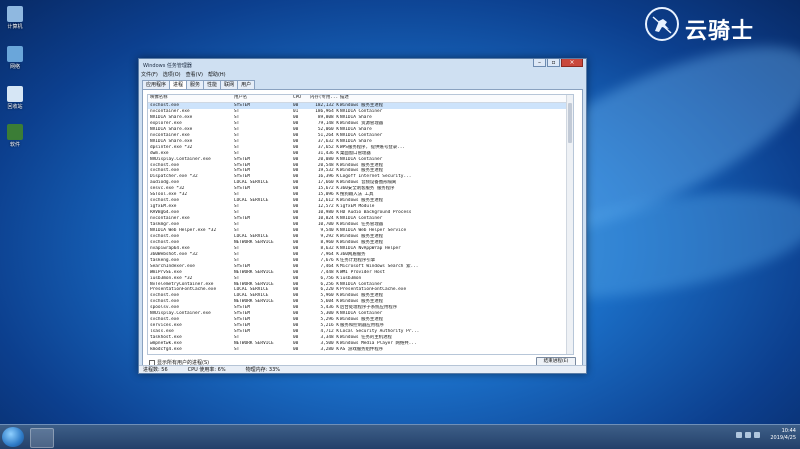 The height and width of the screenshot is (449, 800). Describe the element at coordinates (739, 435) in the screenshot. I see `tray-input-icon` at that location.